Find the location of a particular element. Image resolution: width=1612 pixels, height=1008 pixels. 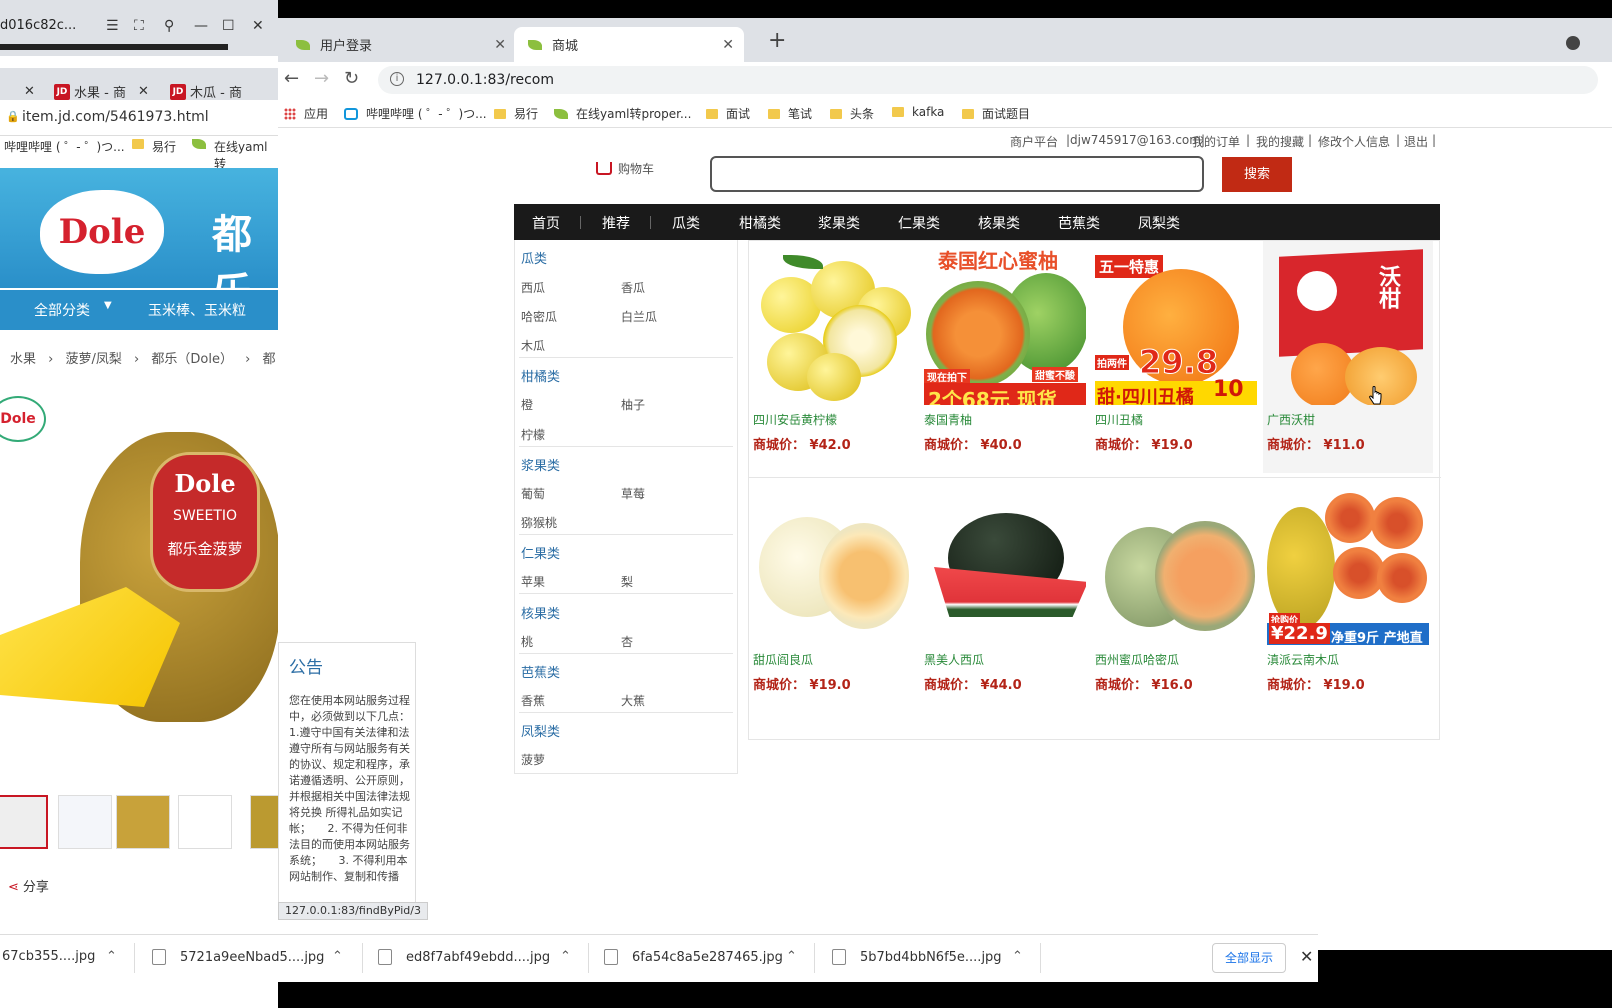

bookmark-yixing: 易行 is located at coordinates (516, 113).